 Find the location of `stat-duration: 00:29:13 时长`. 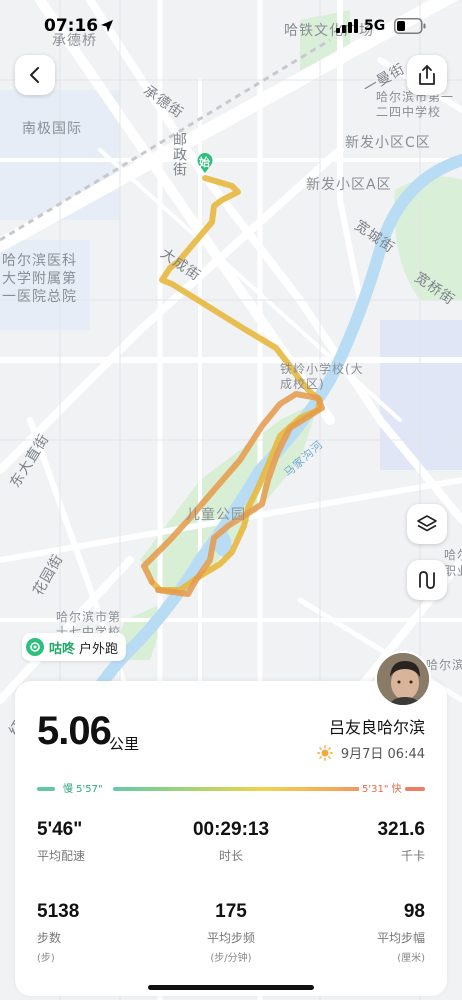

stat-duration: 00:29:13 时长 is located at coordinates (231, 841).